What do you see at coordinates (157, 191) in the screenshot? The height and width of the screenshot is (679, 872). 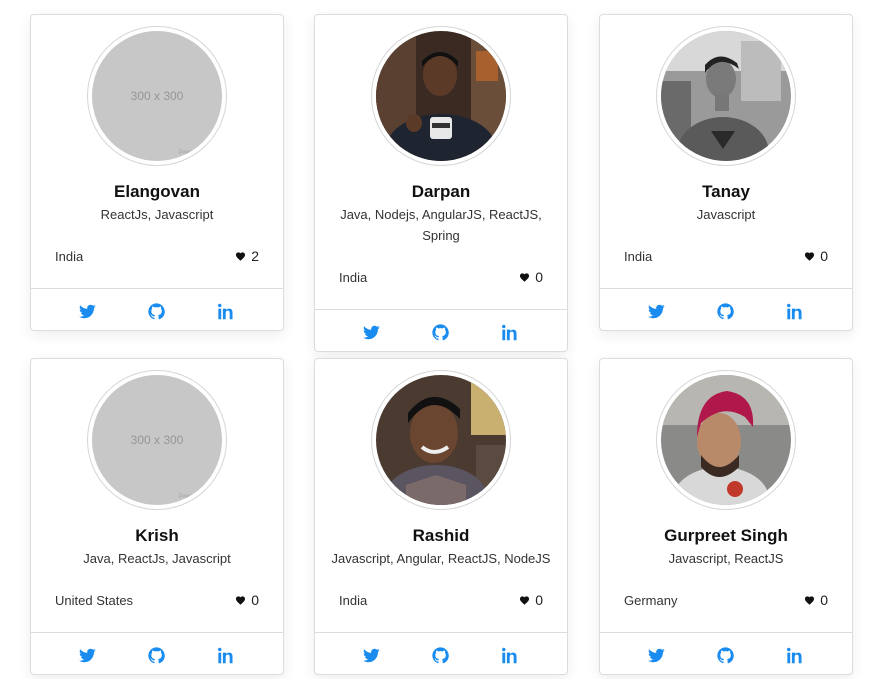 I see `profile-name: Elangovan` at bounding box center [157, 191].